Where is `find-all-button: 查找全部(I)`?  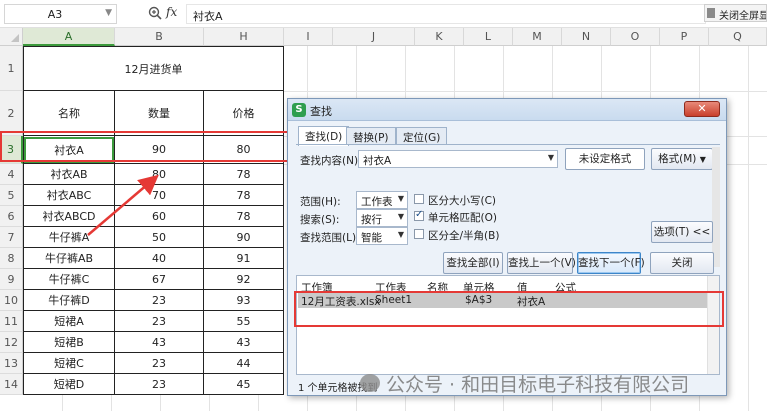
find-all-button: 查找全部(I) is located at coordinates (473, 263).